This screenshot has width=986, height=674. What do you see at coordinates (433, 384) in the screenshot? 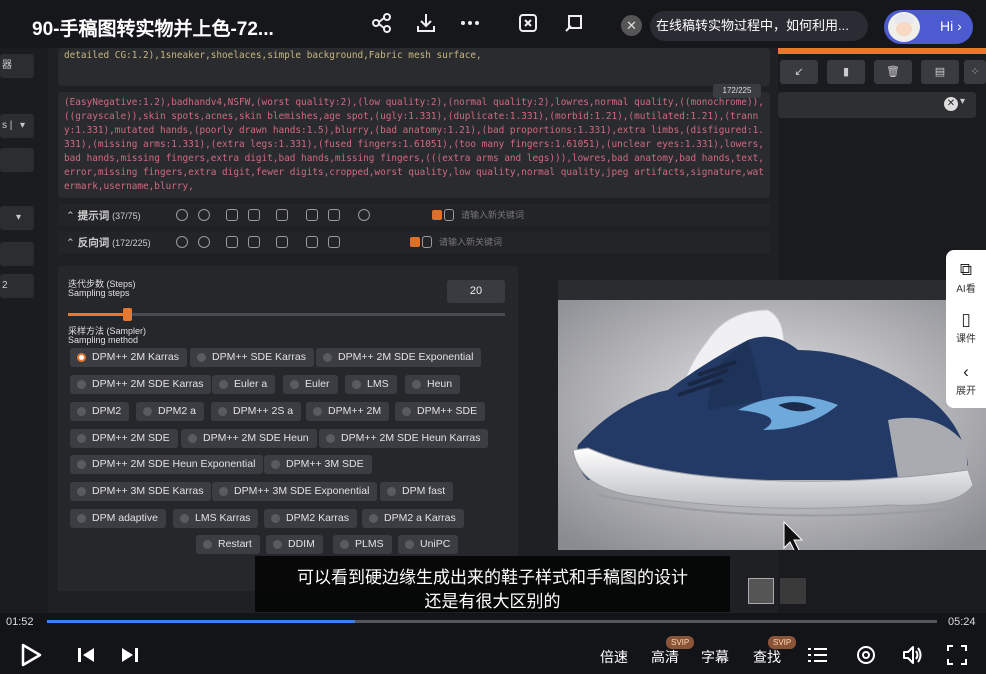
I see `sampler-option: Heun` at bounding box center [433, 384].